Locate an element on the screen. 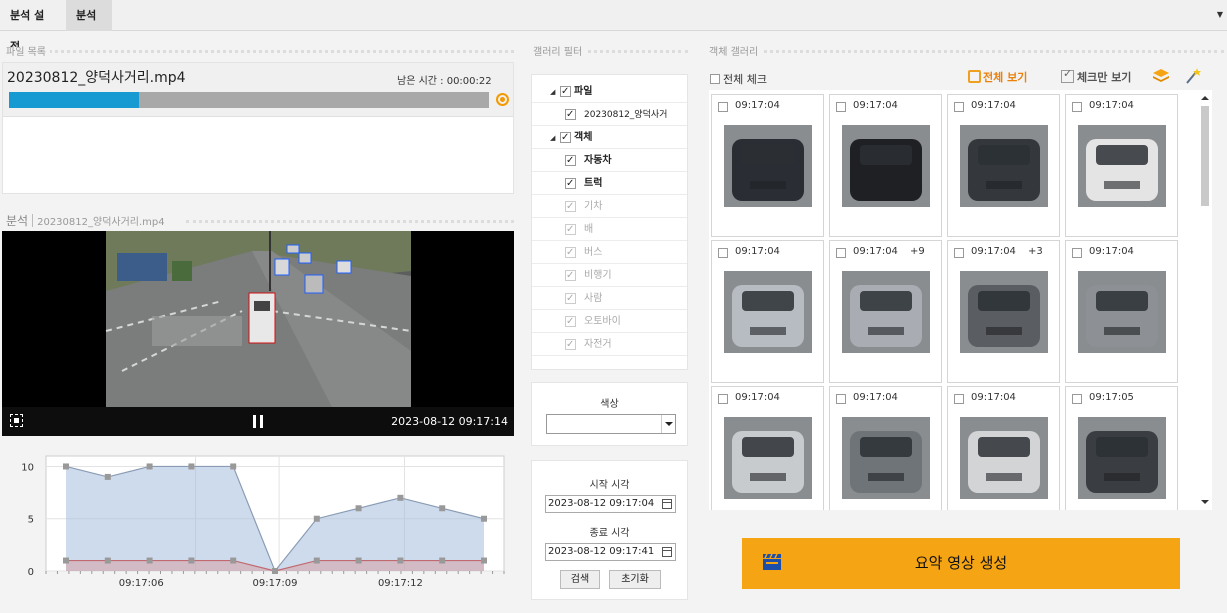 This screenshot has height=613, width=1227. start-time-value: 2023-08-12 09:17:04 is located at coordinates (601, 503).